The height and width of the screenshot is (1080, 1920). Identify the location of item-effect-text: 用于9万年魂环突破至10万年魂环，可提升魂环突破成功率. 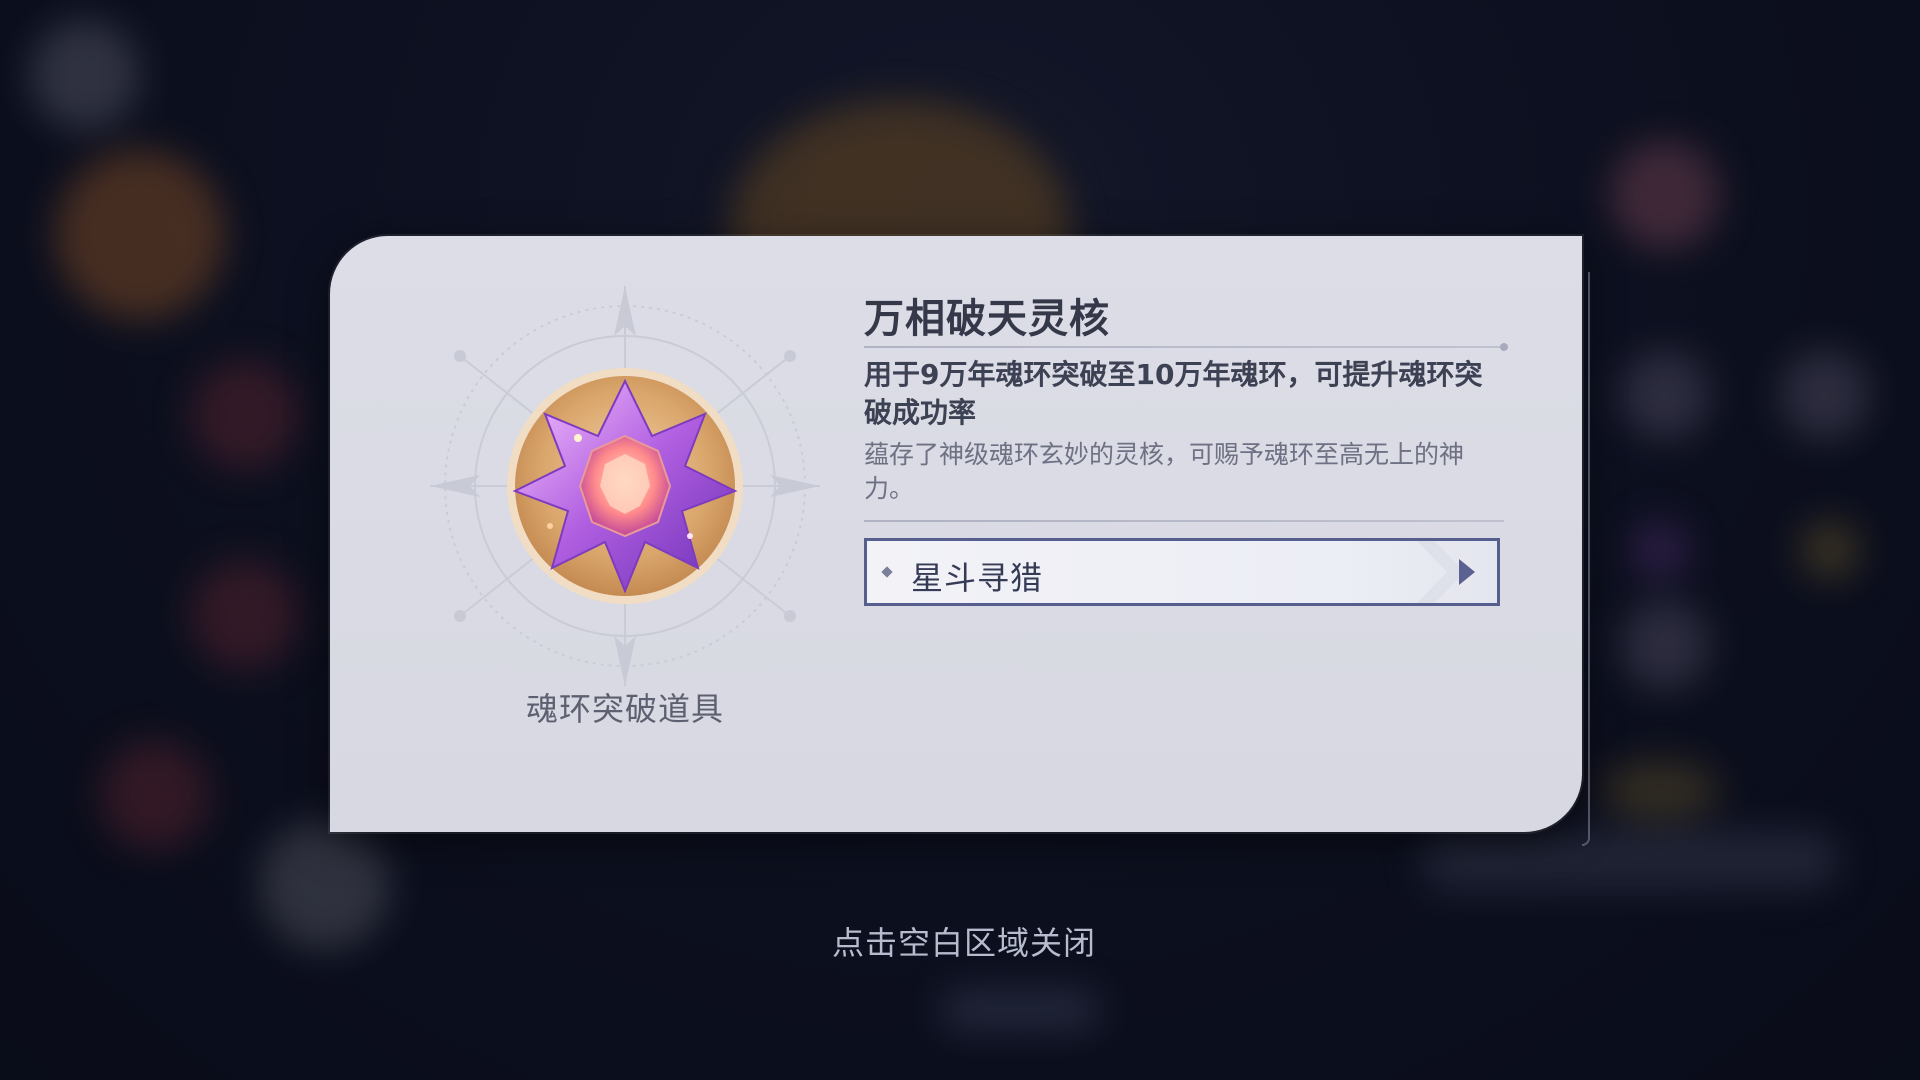
(1173, 393).